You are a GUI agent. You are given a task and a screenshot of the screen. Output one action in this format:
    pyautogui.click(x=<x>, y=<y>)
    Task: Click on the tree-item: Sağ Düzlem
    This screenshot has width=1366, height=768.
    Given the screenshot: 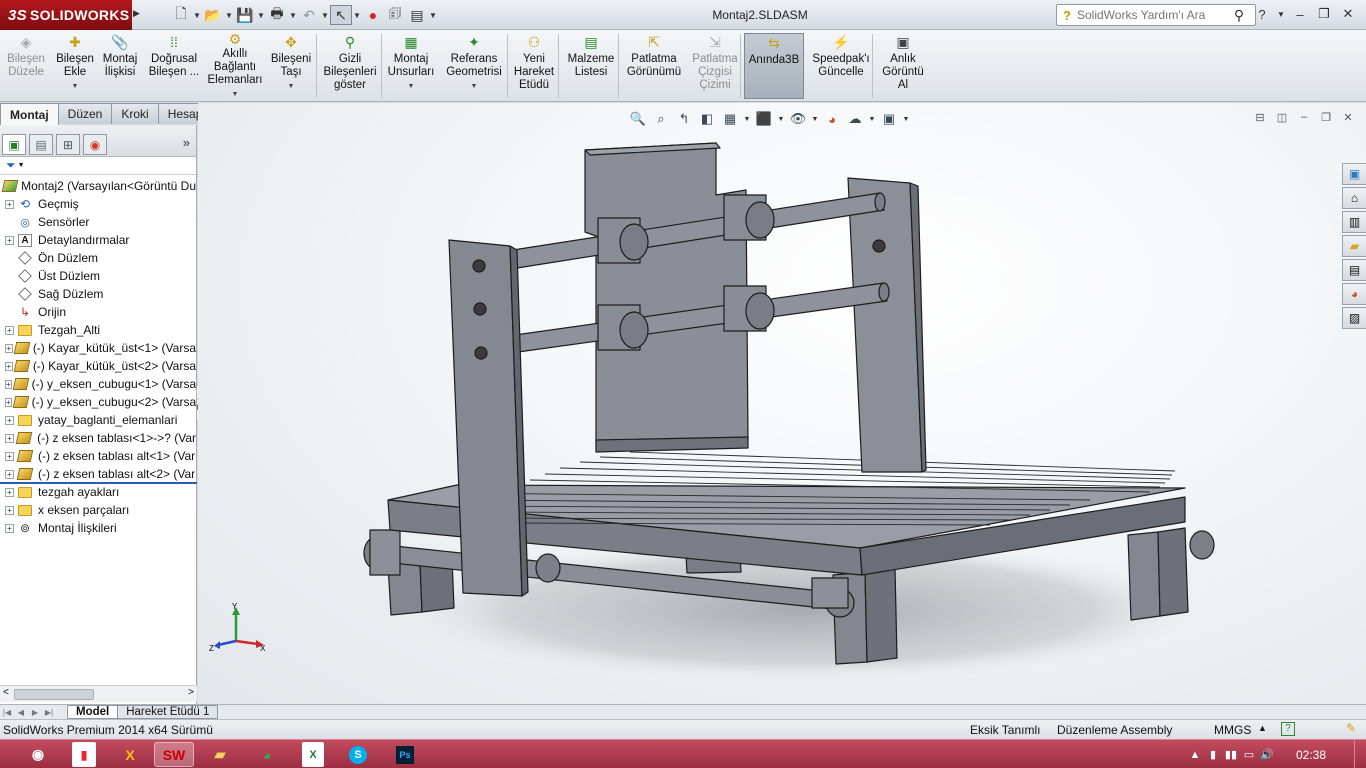 What is the action you would take?
    pyautogui.click(x=98, y=294)
    